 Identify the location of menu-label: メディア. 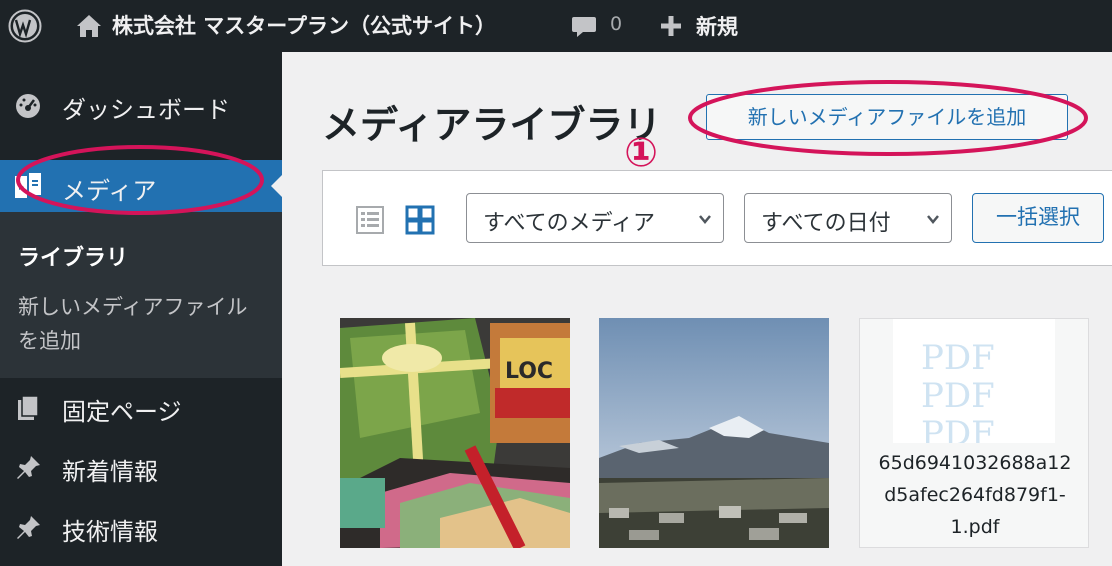
(109, 191).